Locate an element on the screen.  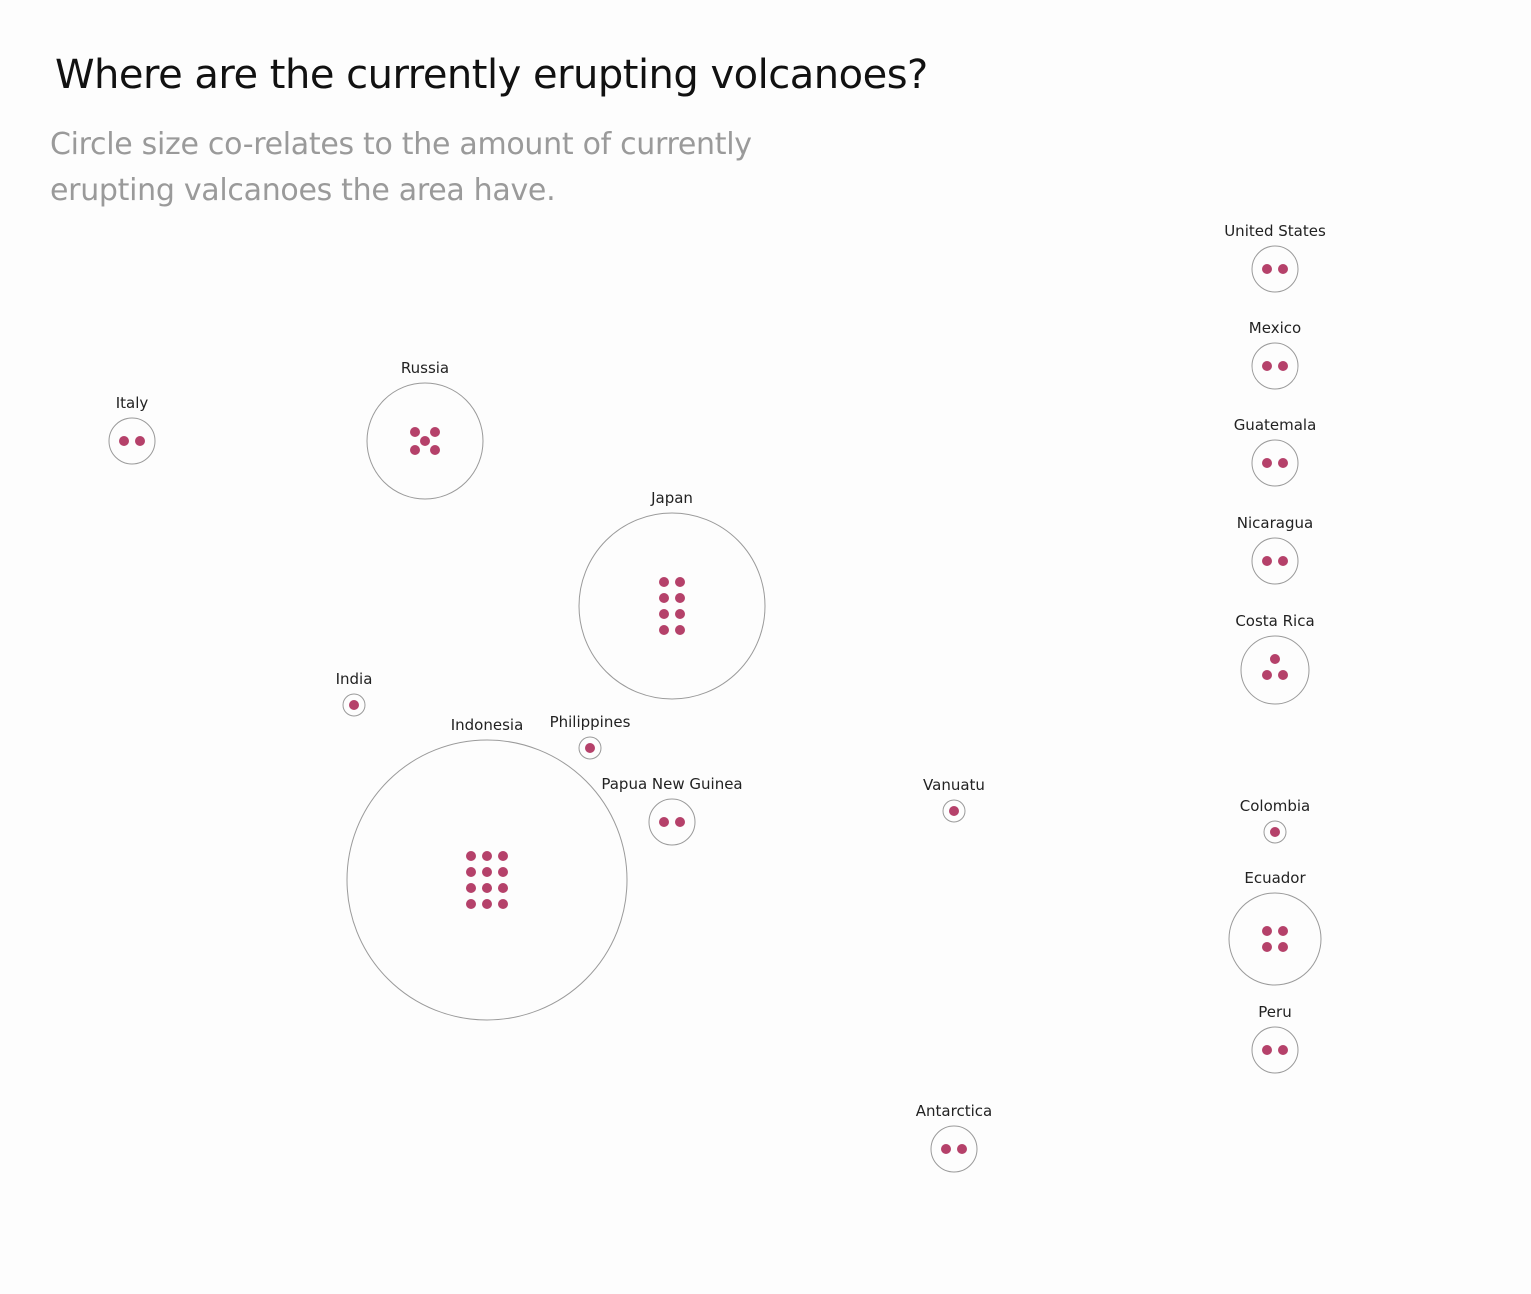
bubble-india: India is located at coordinates (354, 693).